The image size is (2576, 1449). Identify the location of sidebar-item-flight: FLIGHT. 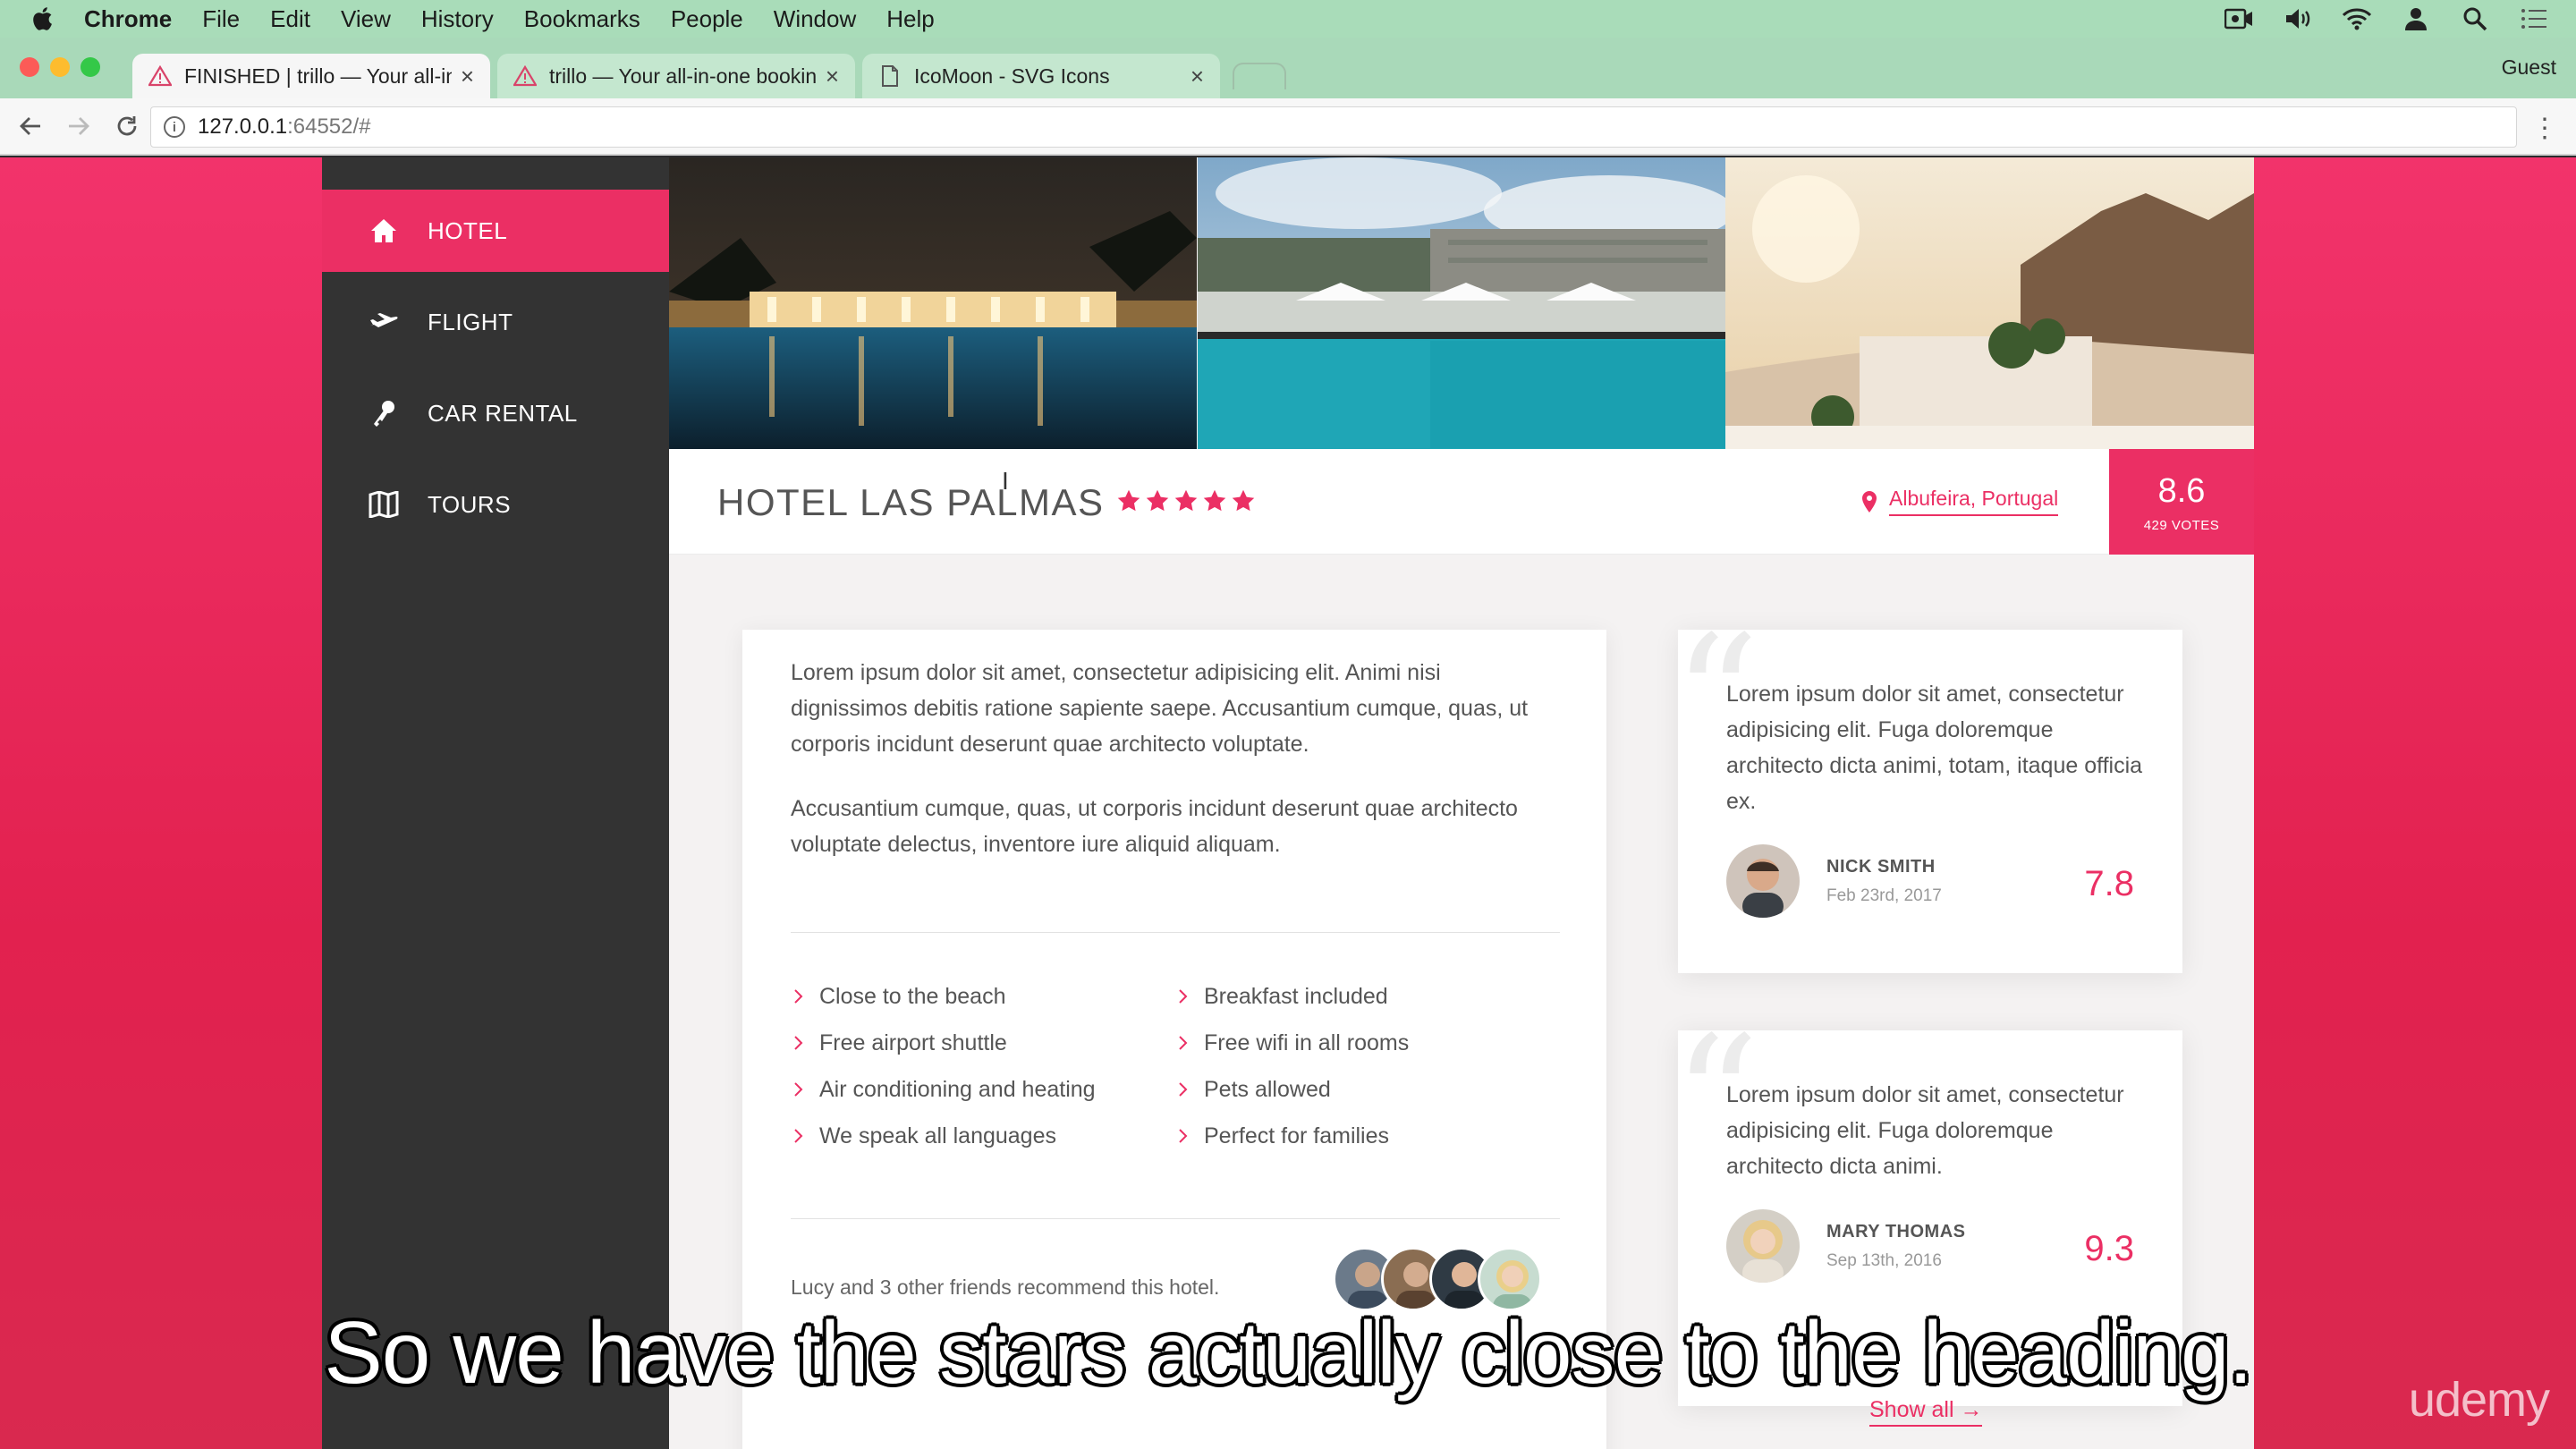
(495, 322).